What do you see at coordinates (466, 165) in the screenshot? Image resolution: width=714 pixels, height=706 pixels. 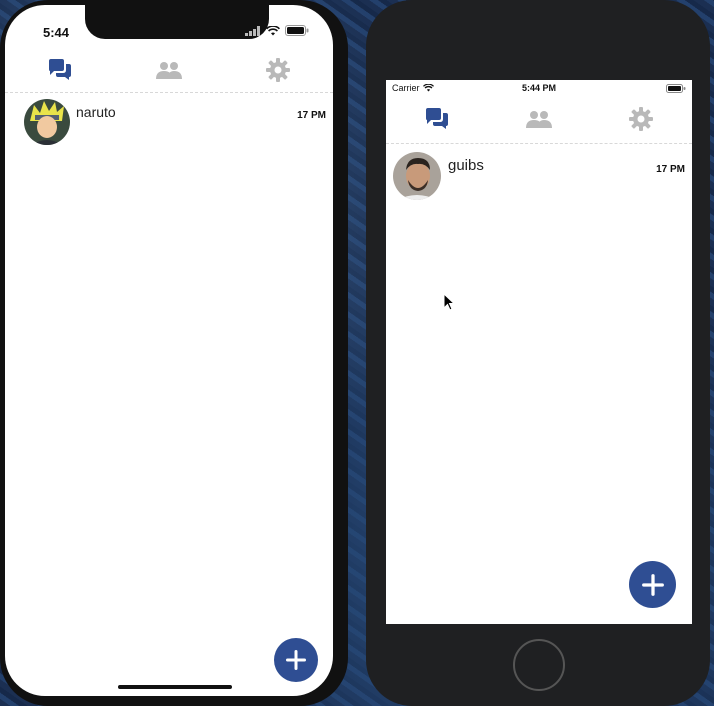 I see `conversation-name: guibs` at bounding box center [466, 165].